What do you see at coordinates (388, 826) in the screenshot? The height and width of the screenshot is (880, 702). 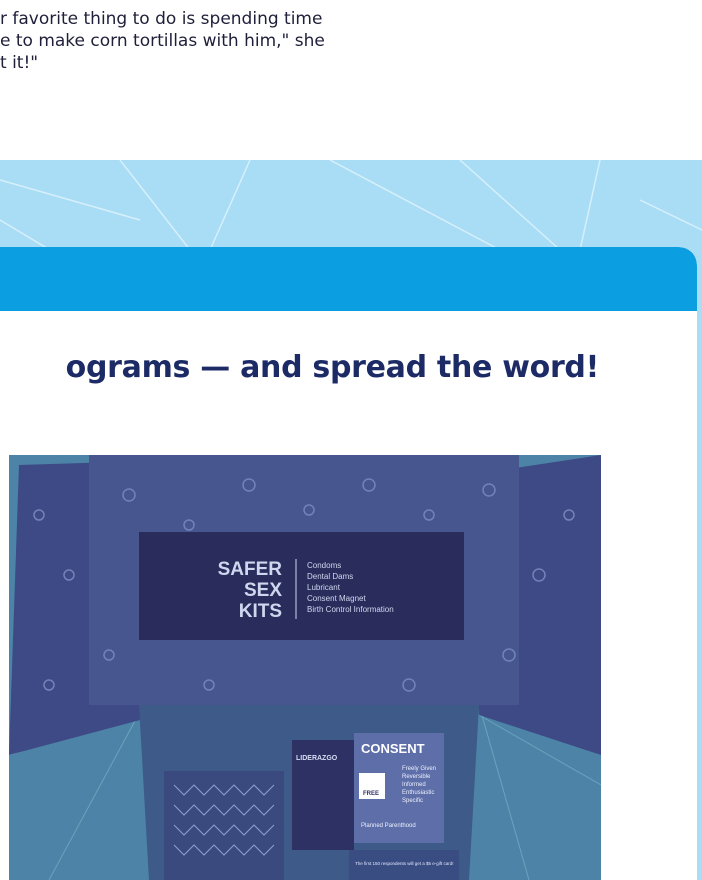 I see `planned-parenthood-label: Planned Parenthood` at bounding box center [388, 826].